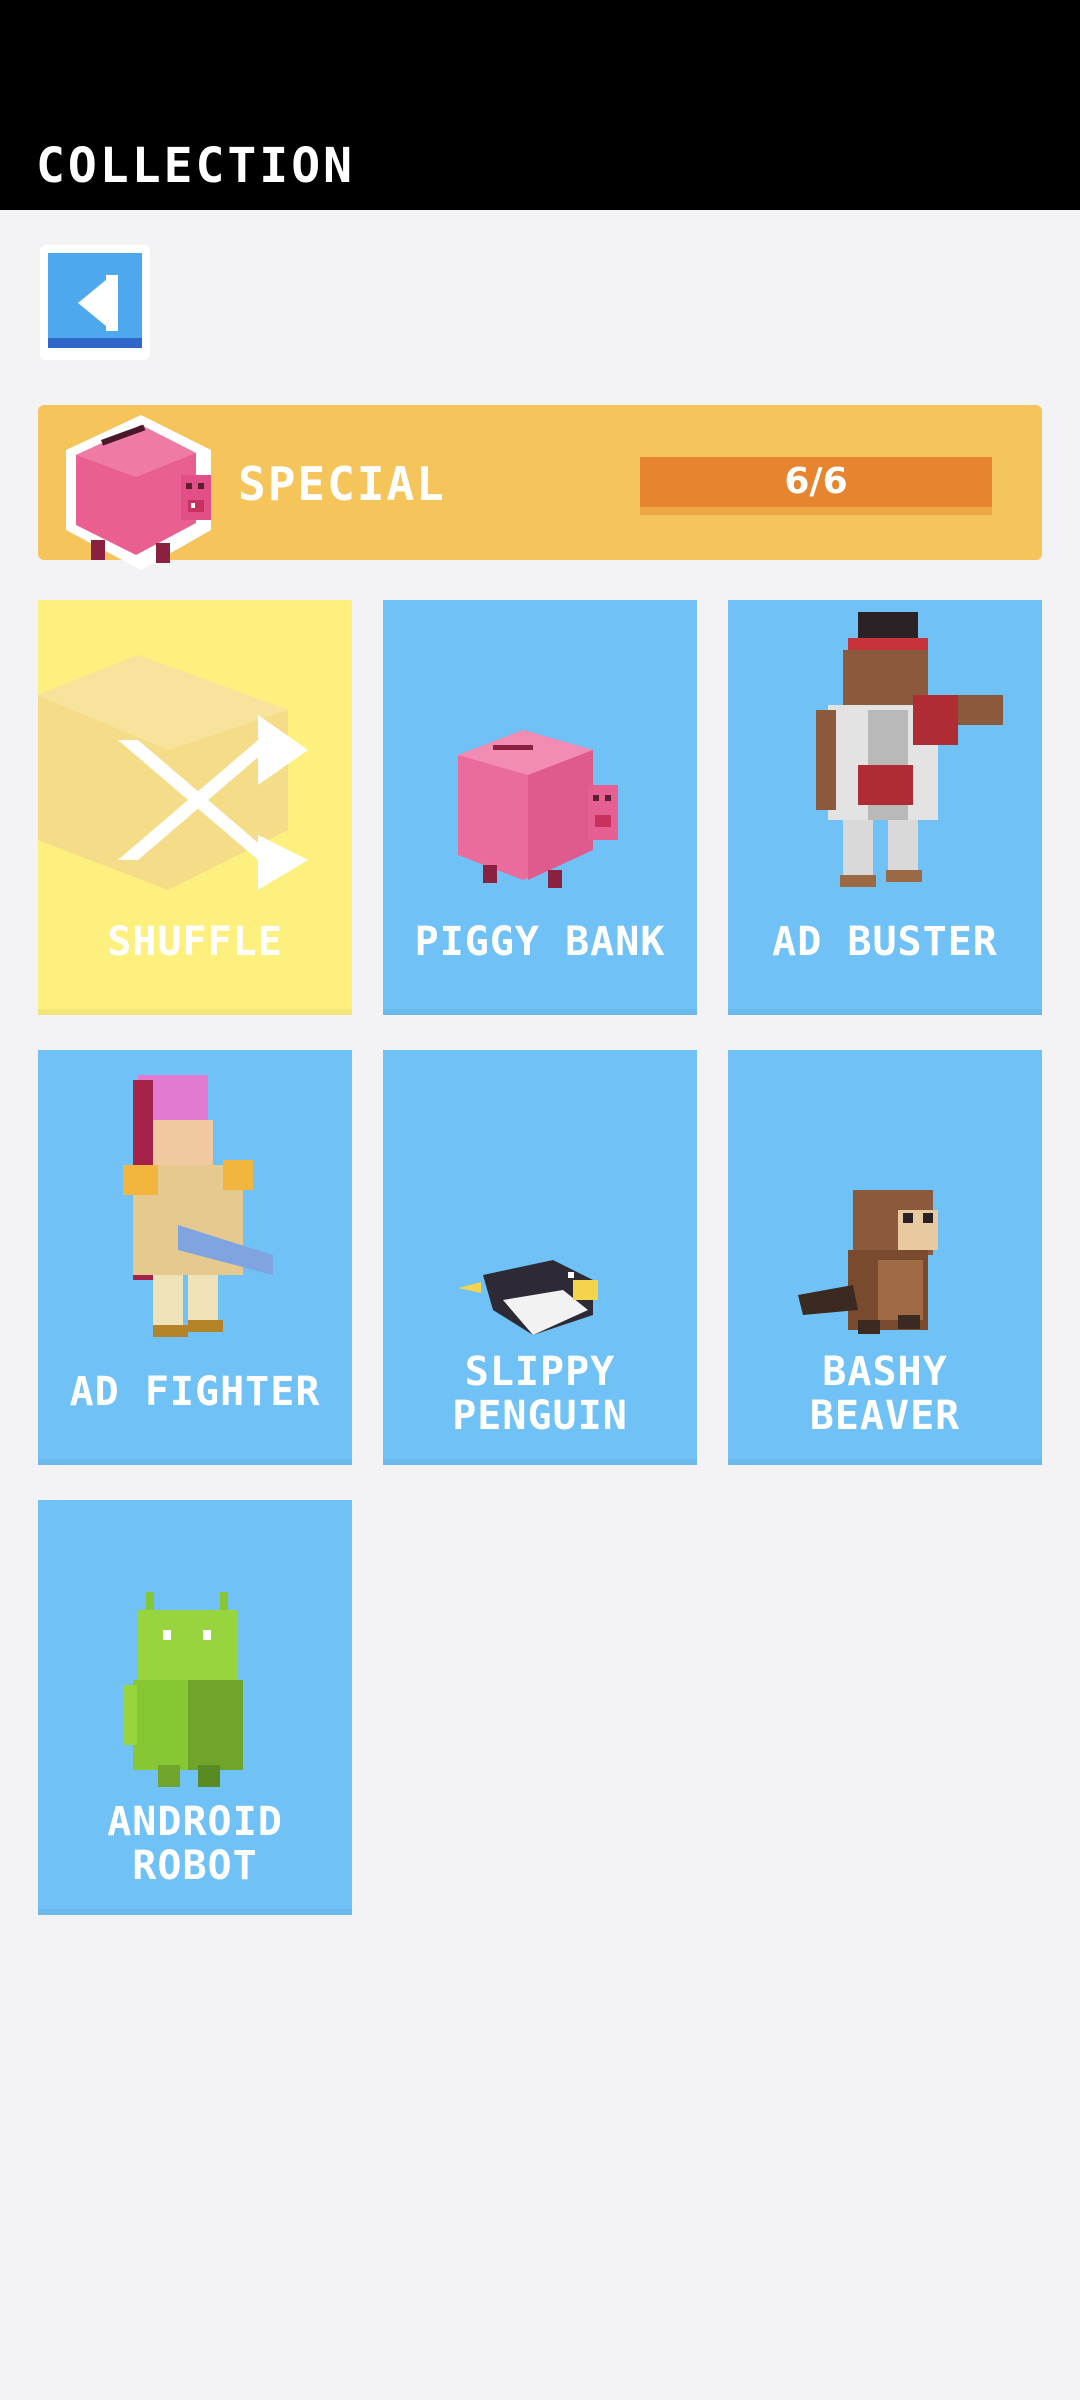  I want to click on card-label: ANDROID ROBOT, so click(195, 1844).